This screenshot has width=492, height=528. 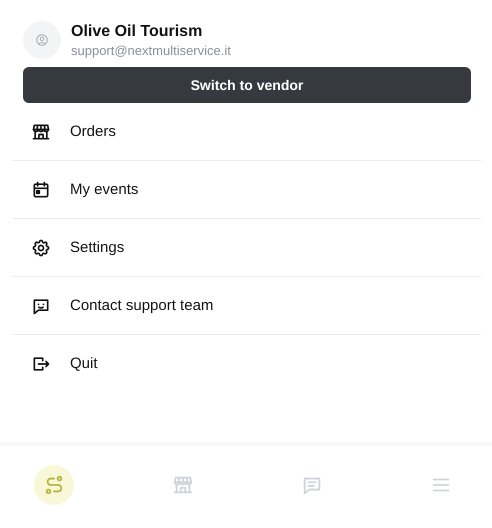 I want to click on calendar-icon, so click(x=41, y=190).